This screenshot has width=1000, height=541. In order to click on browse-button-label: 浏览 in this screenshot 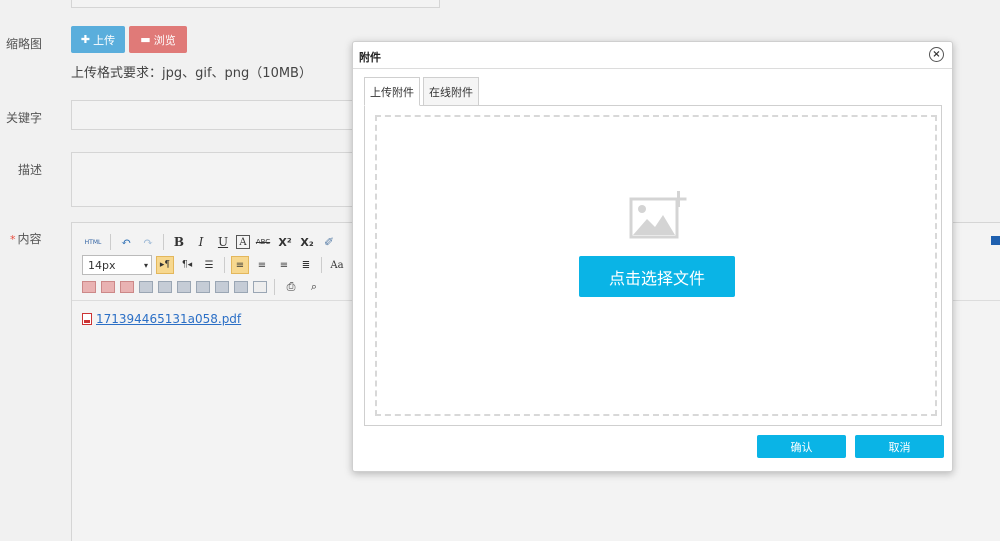, I will do `click(164, 40)`.